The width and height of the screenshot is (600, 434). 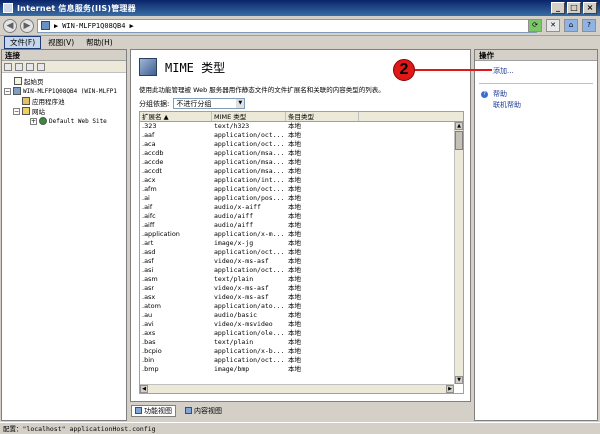 I want to click on home-icon: ⌂, so click(x=571, y=25).